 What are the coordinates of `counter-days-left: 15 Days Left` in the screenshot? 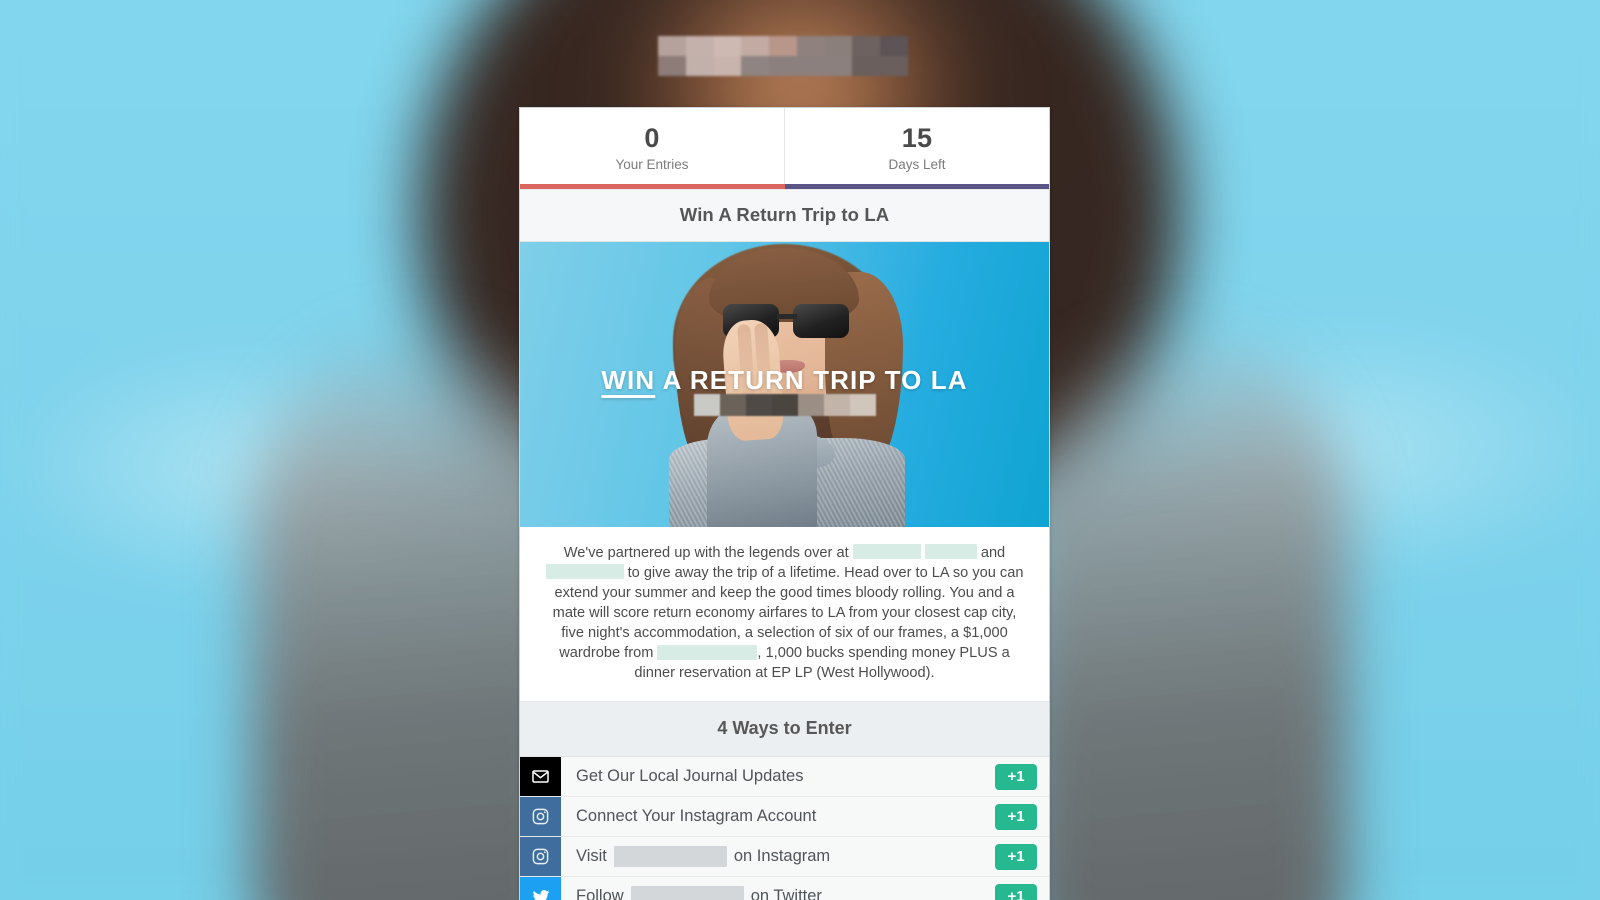 It's located at (916, 146).